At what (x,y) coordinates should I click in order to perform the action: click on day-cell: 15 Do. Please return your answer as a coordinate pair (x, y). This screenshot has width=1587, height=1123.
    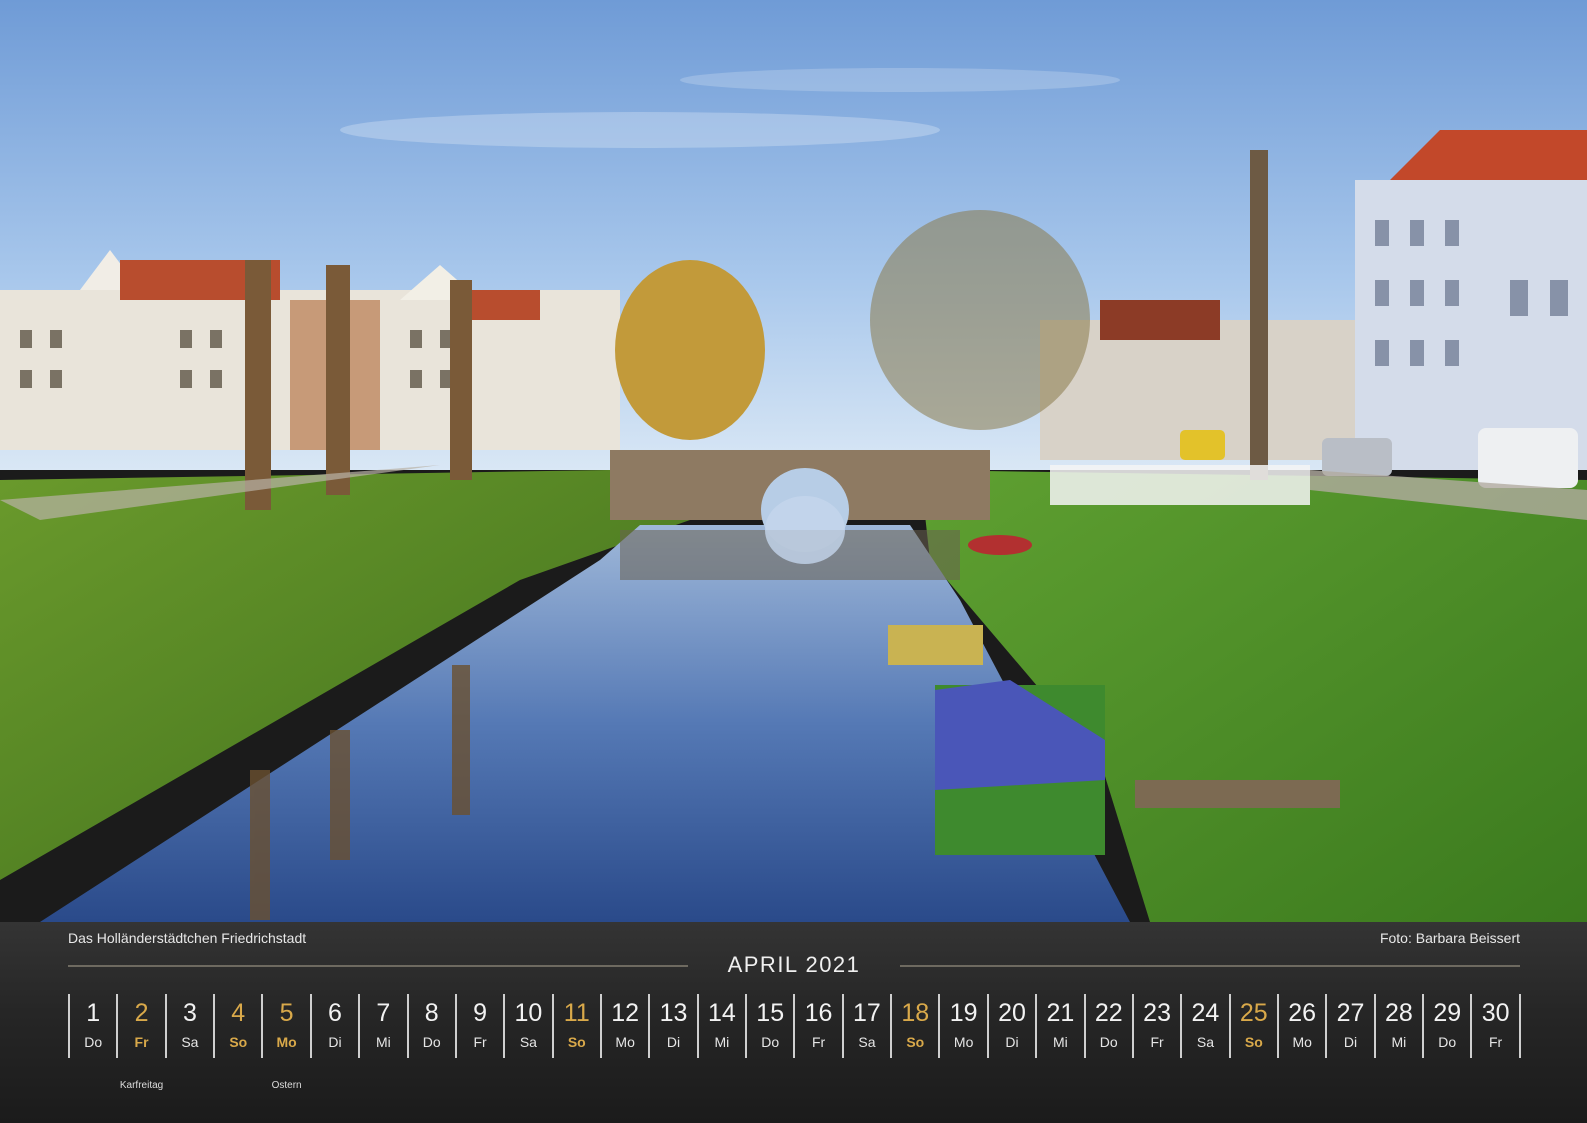
    Looking at the image, I should click on (769, 1026).